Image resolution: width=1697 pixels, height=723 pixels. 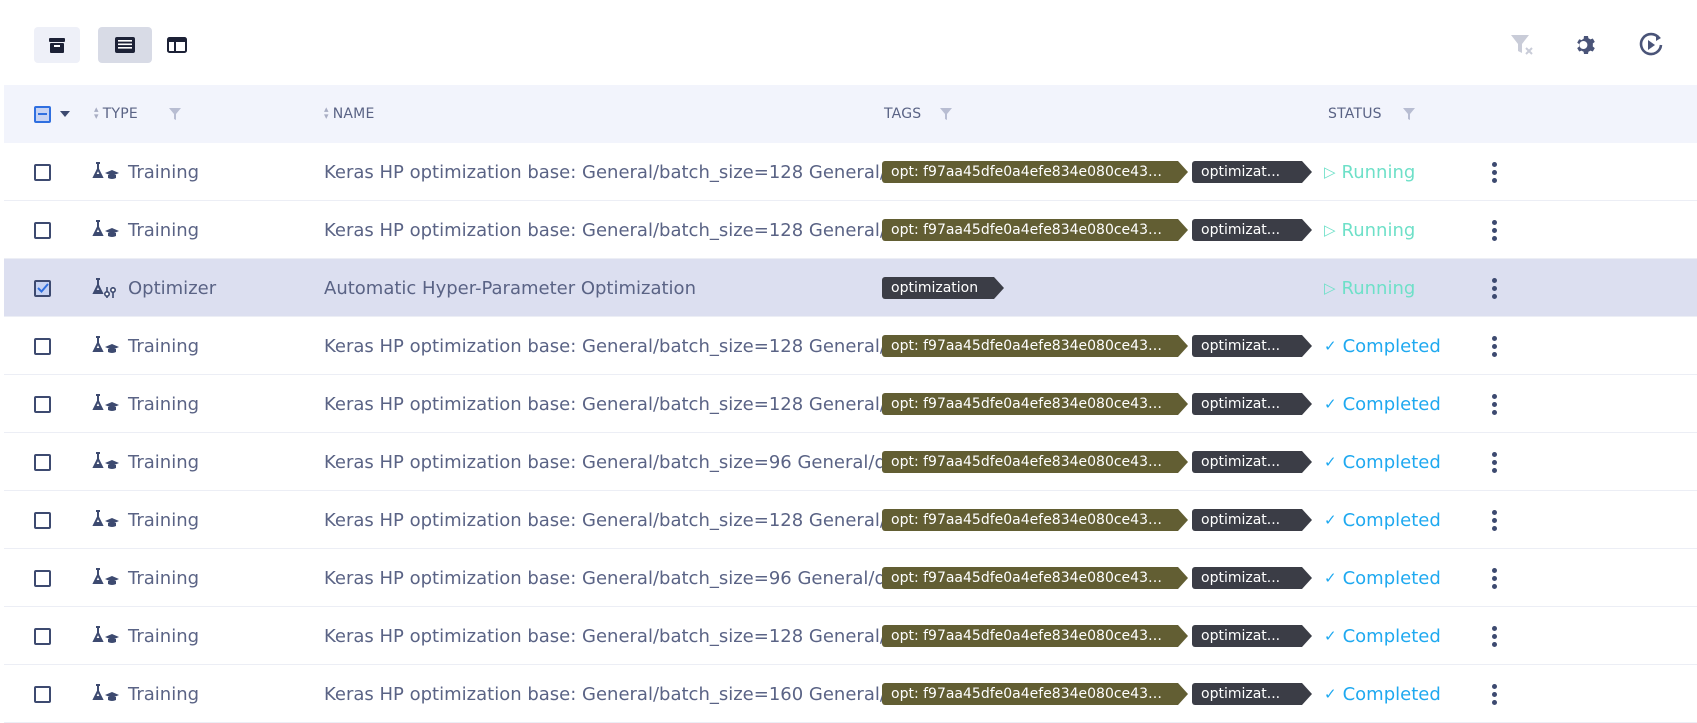 What do you see at coordinates (918, 114) in the screenshot?
I see `tags-column-header: TAGS` at bounding box center [918, 114].